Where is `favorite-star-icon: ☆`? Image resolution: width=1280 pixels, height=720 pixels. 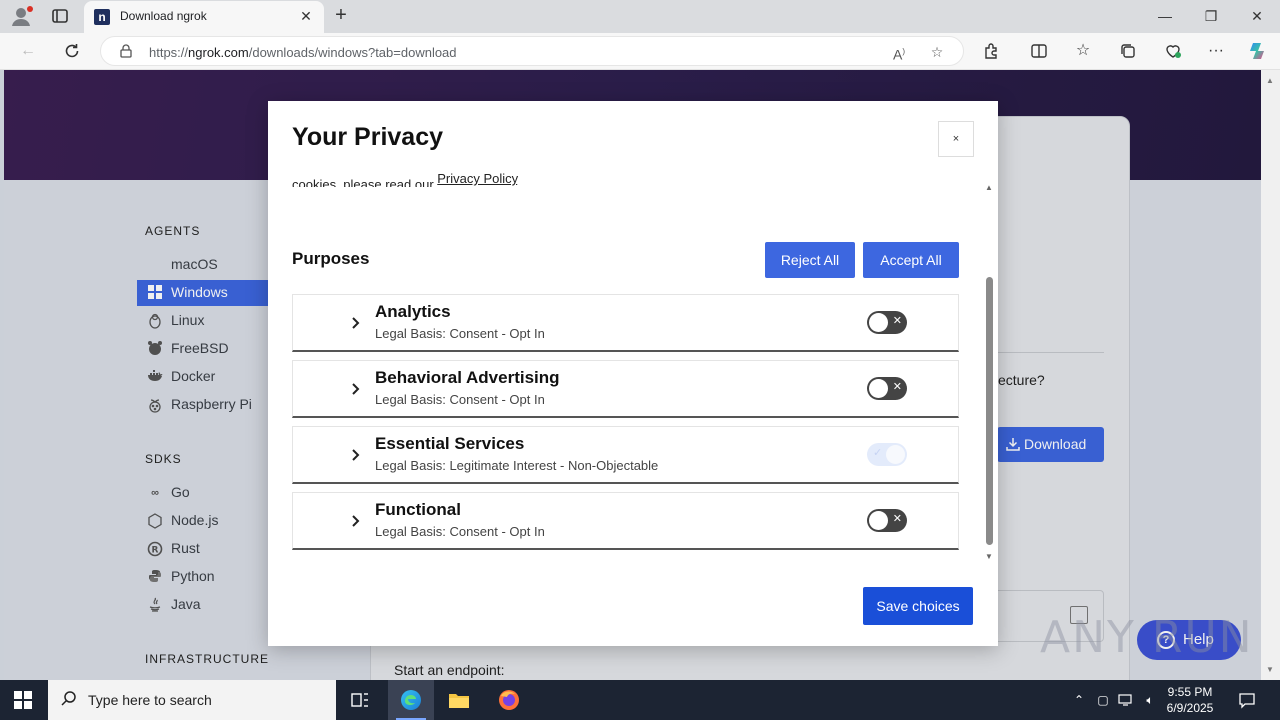 favorite-star-icon: ☆ is located at coordinates (937, 52).